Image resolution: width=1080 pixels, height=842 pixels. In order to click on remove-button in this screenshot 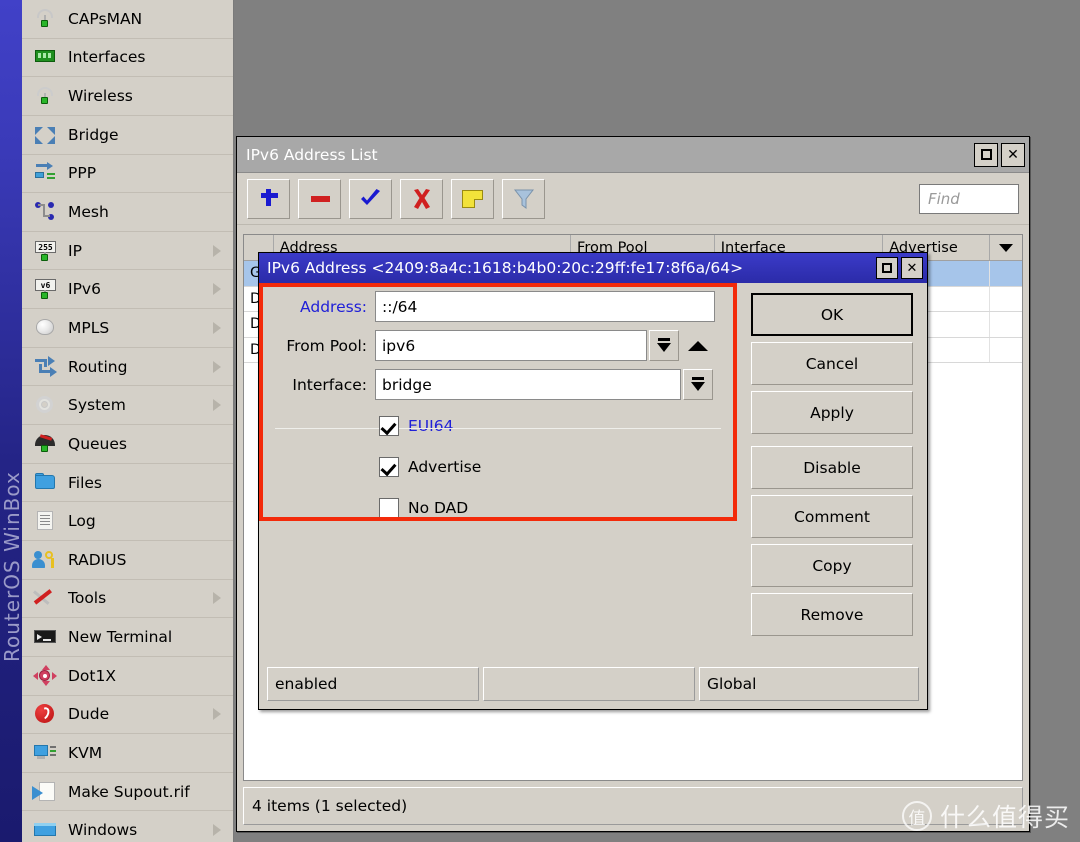, I will do `click(319, 198)`.